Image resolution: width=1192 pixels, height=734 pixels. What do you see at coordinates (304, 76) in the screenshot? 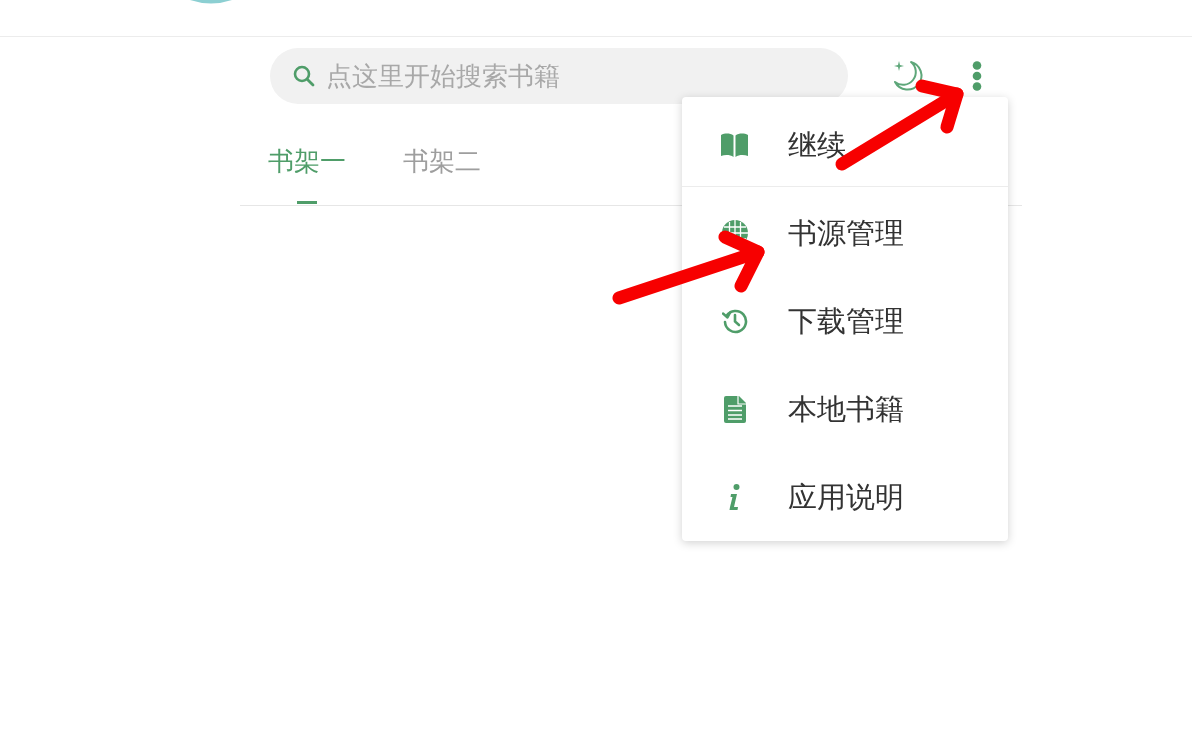
I see `search-icon` at bounding box center [304, 76].